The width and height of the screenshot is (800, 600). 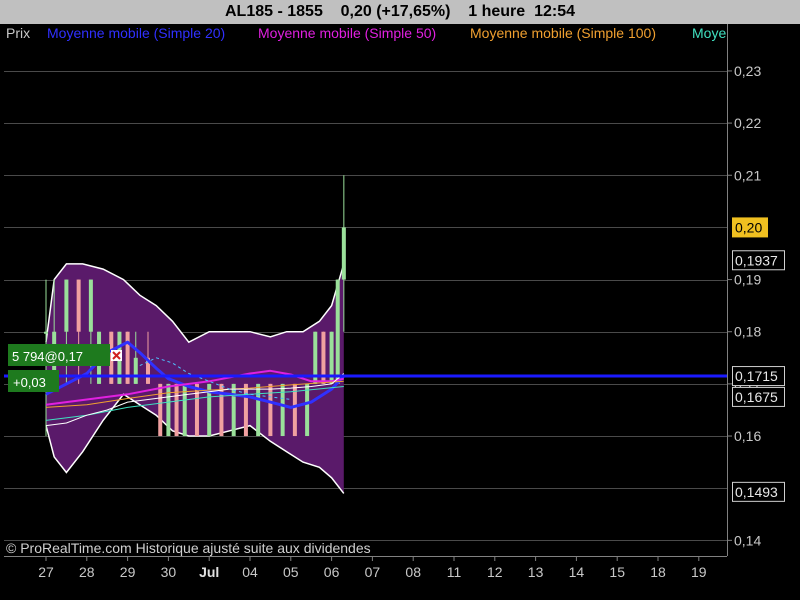 What do you see at coordinates (747, 280) in the screenshot?
I see `y-tick-label: 0,19` at bounding box center [747, 280].